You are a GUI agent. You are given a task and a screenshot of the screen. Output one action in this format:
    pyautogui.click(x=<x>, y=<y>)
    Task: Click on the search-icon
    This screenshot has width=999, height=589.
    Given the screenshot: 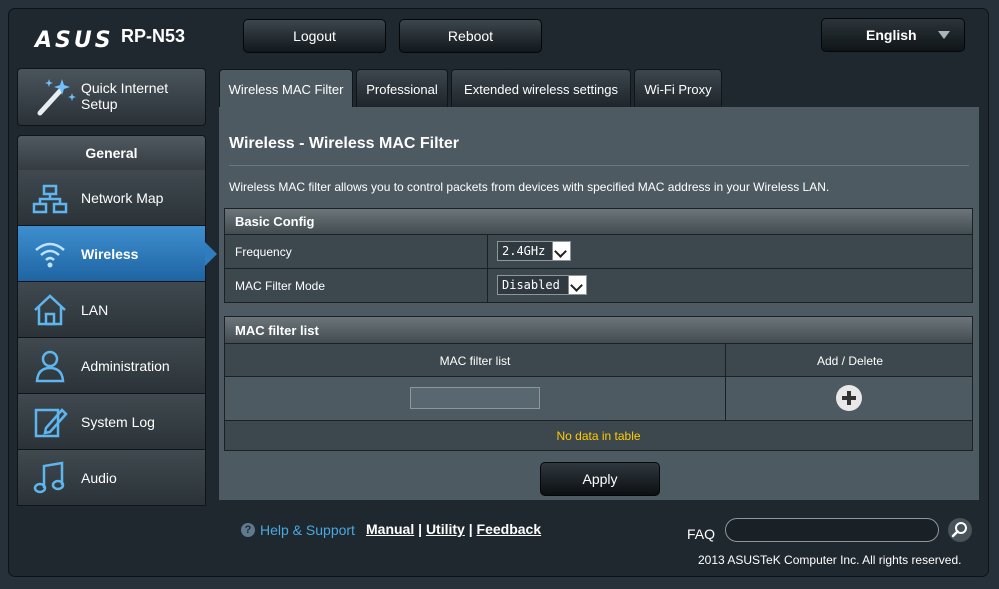 What is the action you would take?
    pyautogui.click(x=959, y=530)
    